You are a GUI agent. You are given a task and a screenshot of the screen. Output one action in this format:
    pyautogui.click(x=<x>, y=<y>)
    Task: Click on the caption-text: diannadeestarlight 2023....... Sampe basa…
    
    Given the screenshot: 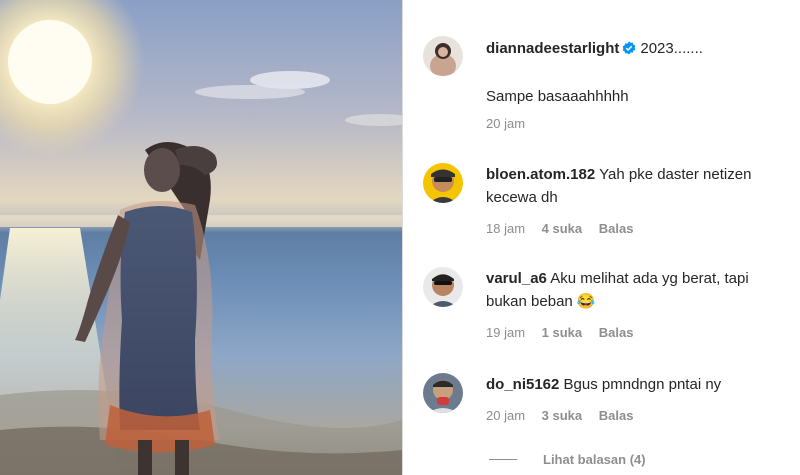 What is the action you would take?
    pyautogui.click(x=631, y=72)
    